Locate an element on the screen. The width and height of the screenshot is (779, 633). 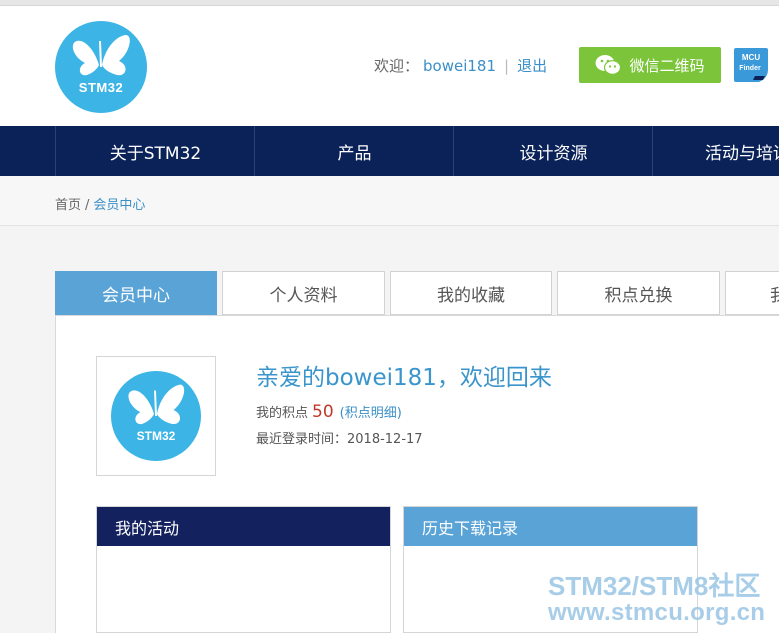
my-activities-title: 我的活动 is located at coordinates (243, 526).